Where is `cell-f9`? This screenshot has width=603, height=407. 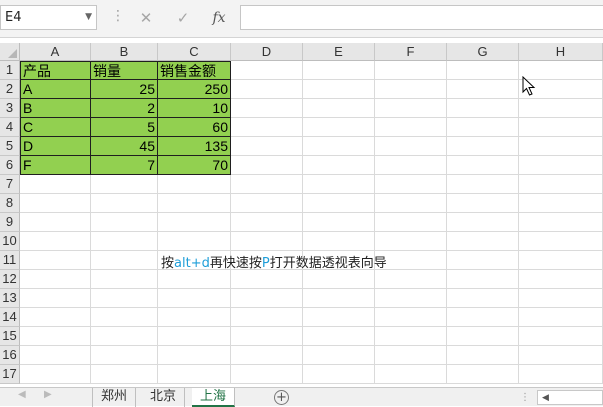 cell-f9 is located at coordinates (411, 222).